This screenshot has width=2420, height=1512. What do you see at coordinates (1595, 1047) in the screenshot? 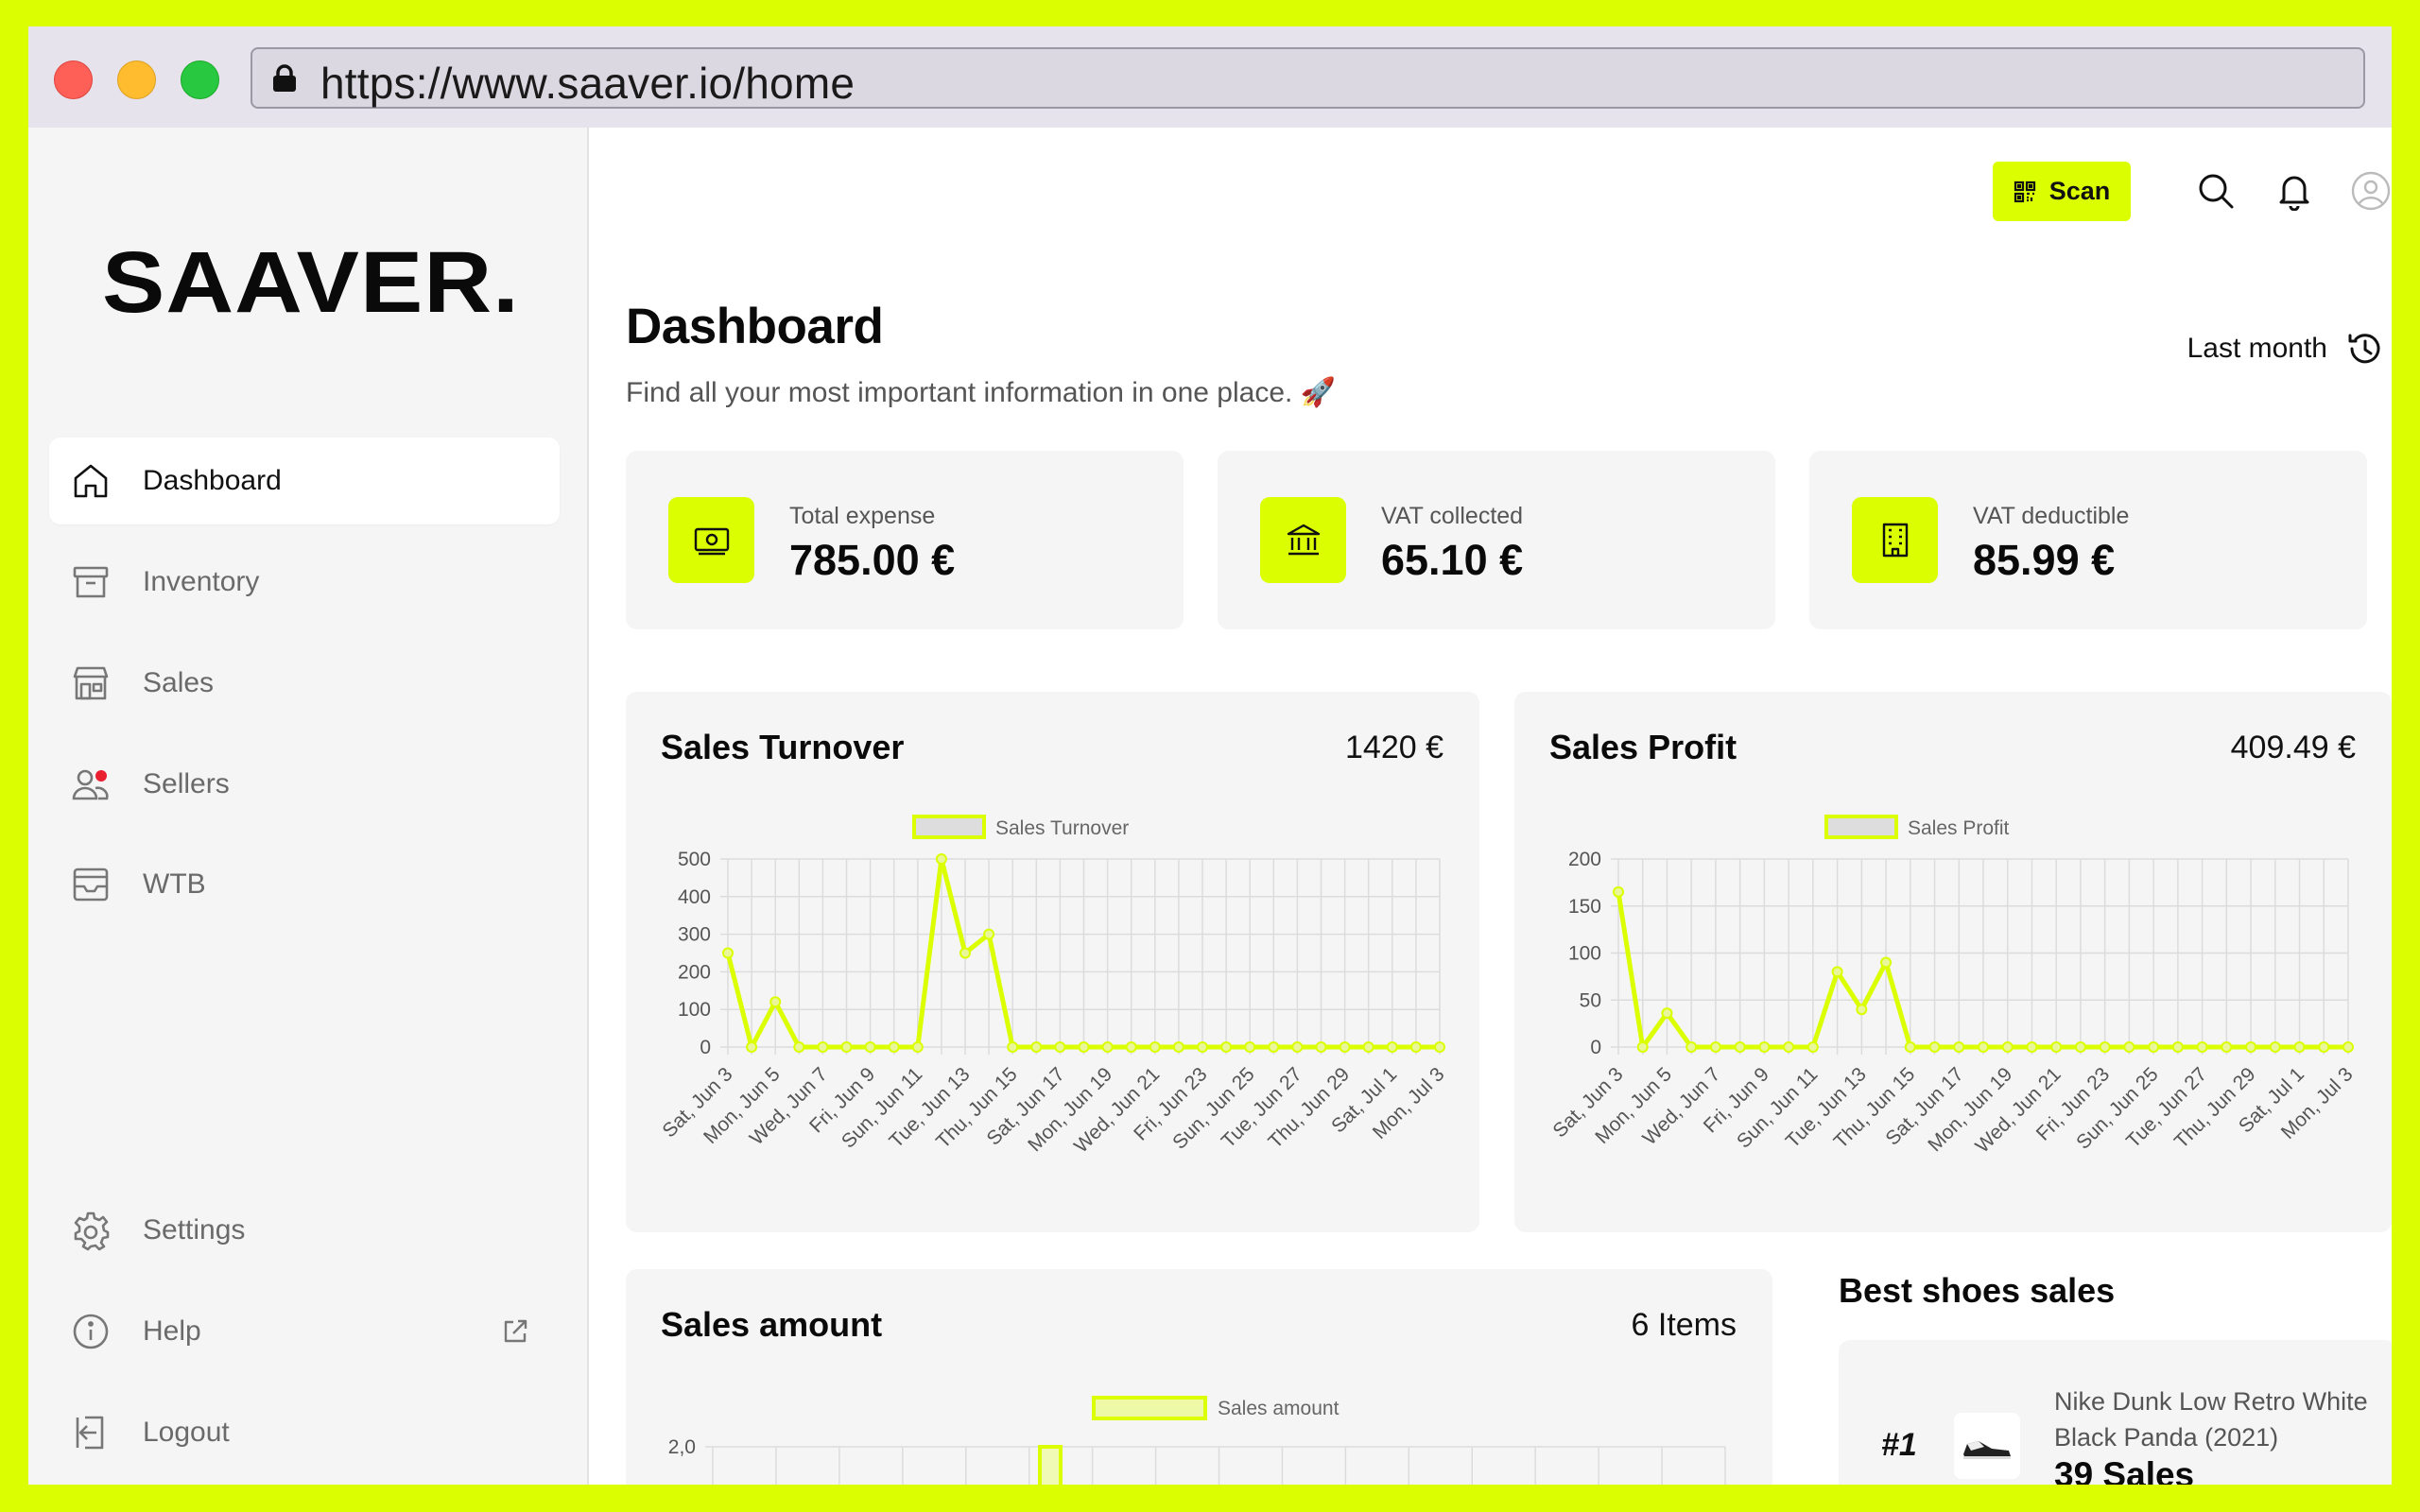
I see `y-tick-label: 0` at bounding box center [1595, 1047].